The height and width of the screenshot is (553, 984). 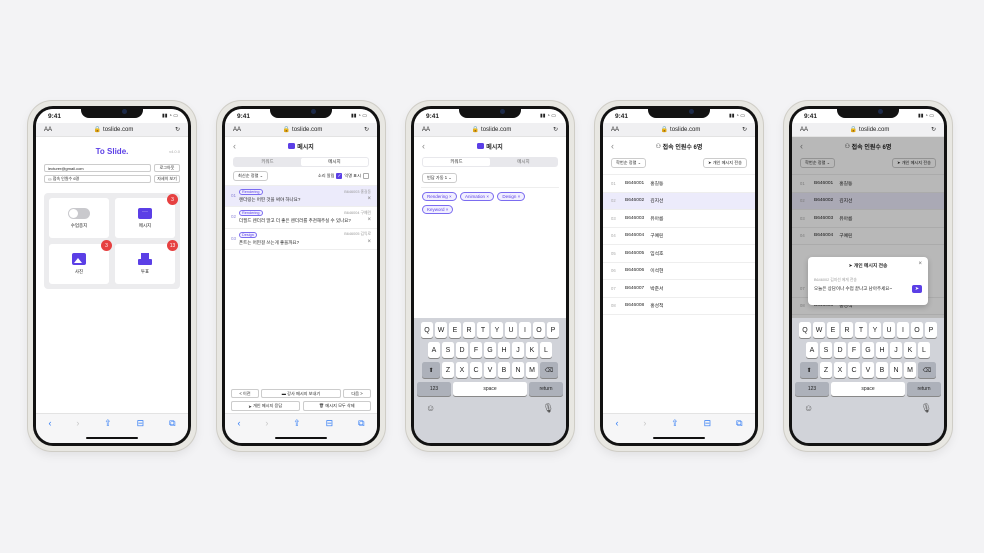 What do you see at coordinates (679, 289) in the screenshot?
I see `student-row: 07 B646007 박준서` at bounding box center [679, 289].